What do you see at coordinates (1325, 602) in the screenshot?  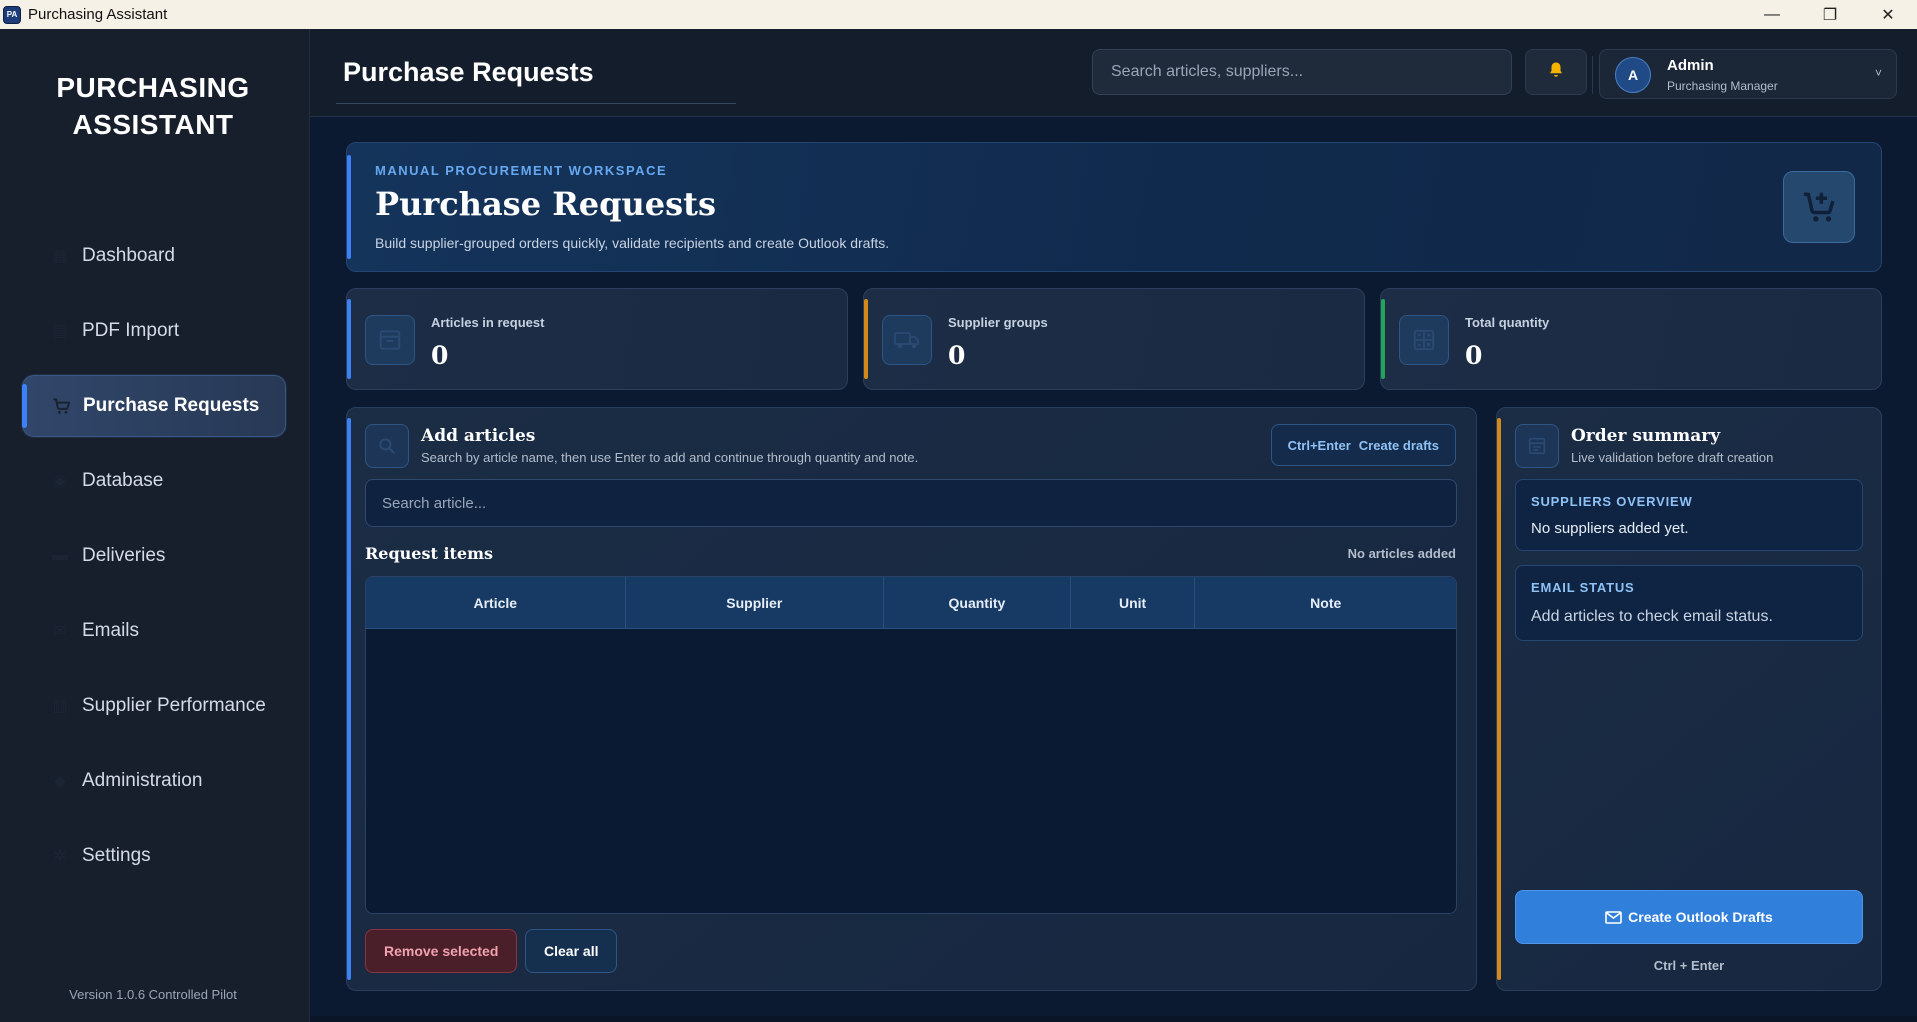 I see `column-header-note: Note` at bounding box center [1325, 602].